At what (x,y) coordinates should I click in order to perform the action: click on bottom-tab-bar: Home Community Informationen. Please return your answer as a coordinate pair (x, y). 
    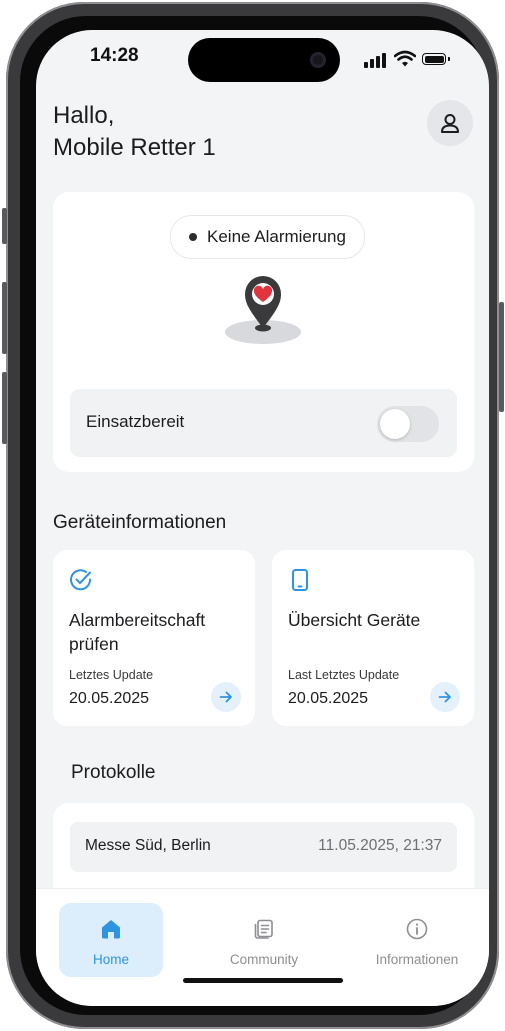
    Looking at the image, I should click on (262, 947).